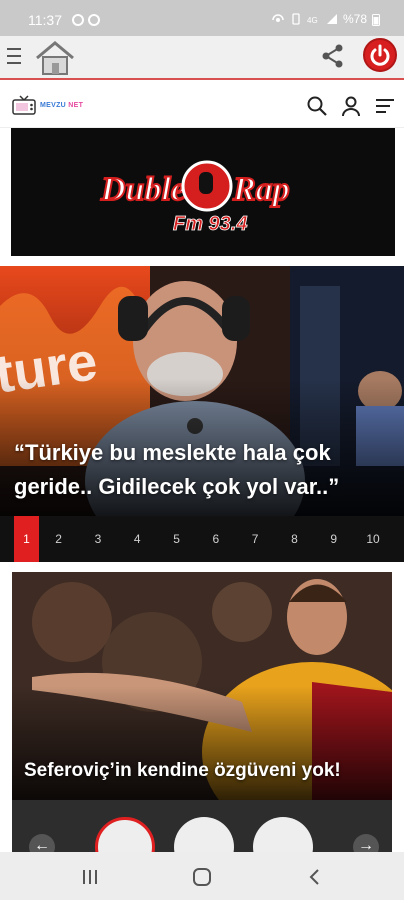 The image size is (404, 900). I want to click on slider-pager: 1 2 3 4 5 6 7 8 9 10, so click(202, 539).